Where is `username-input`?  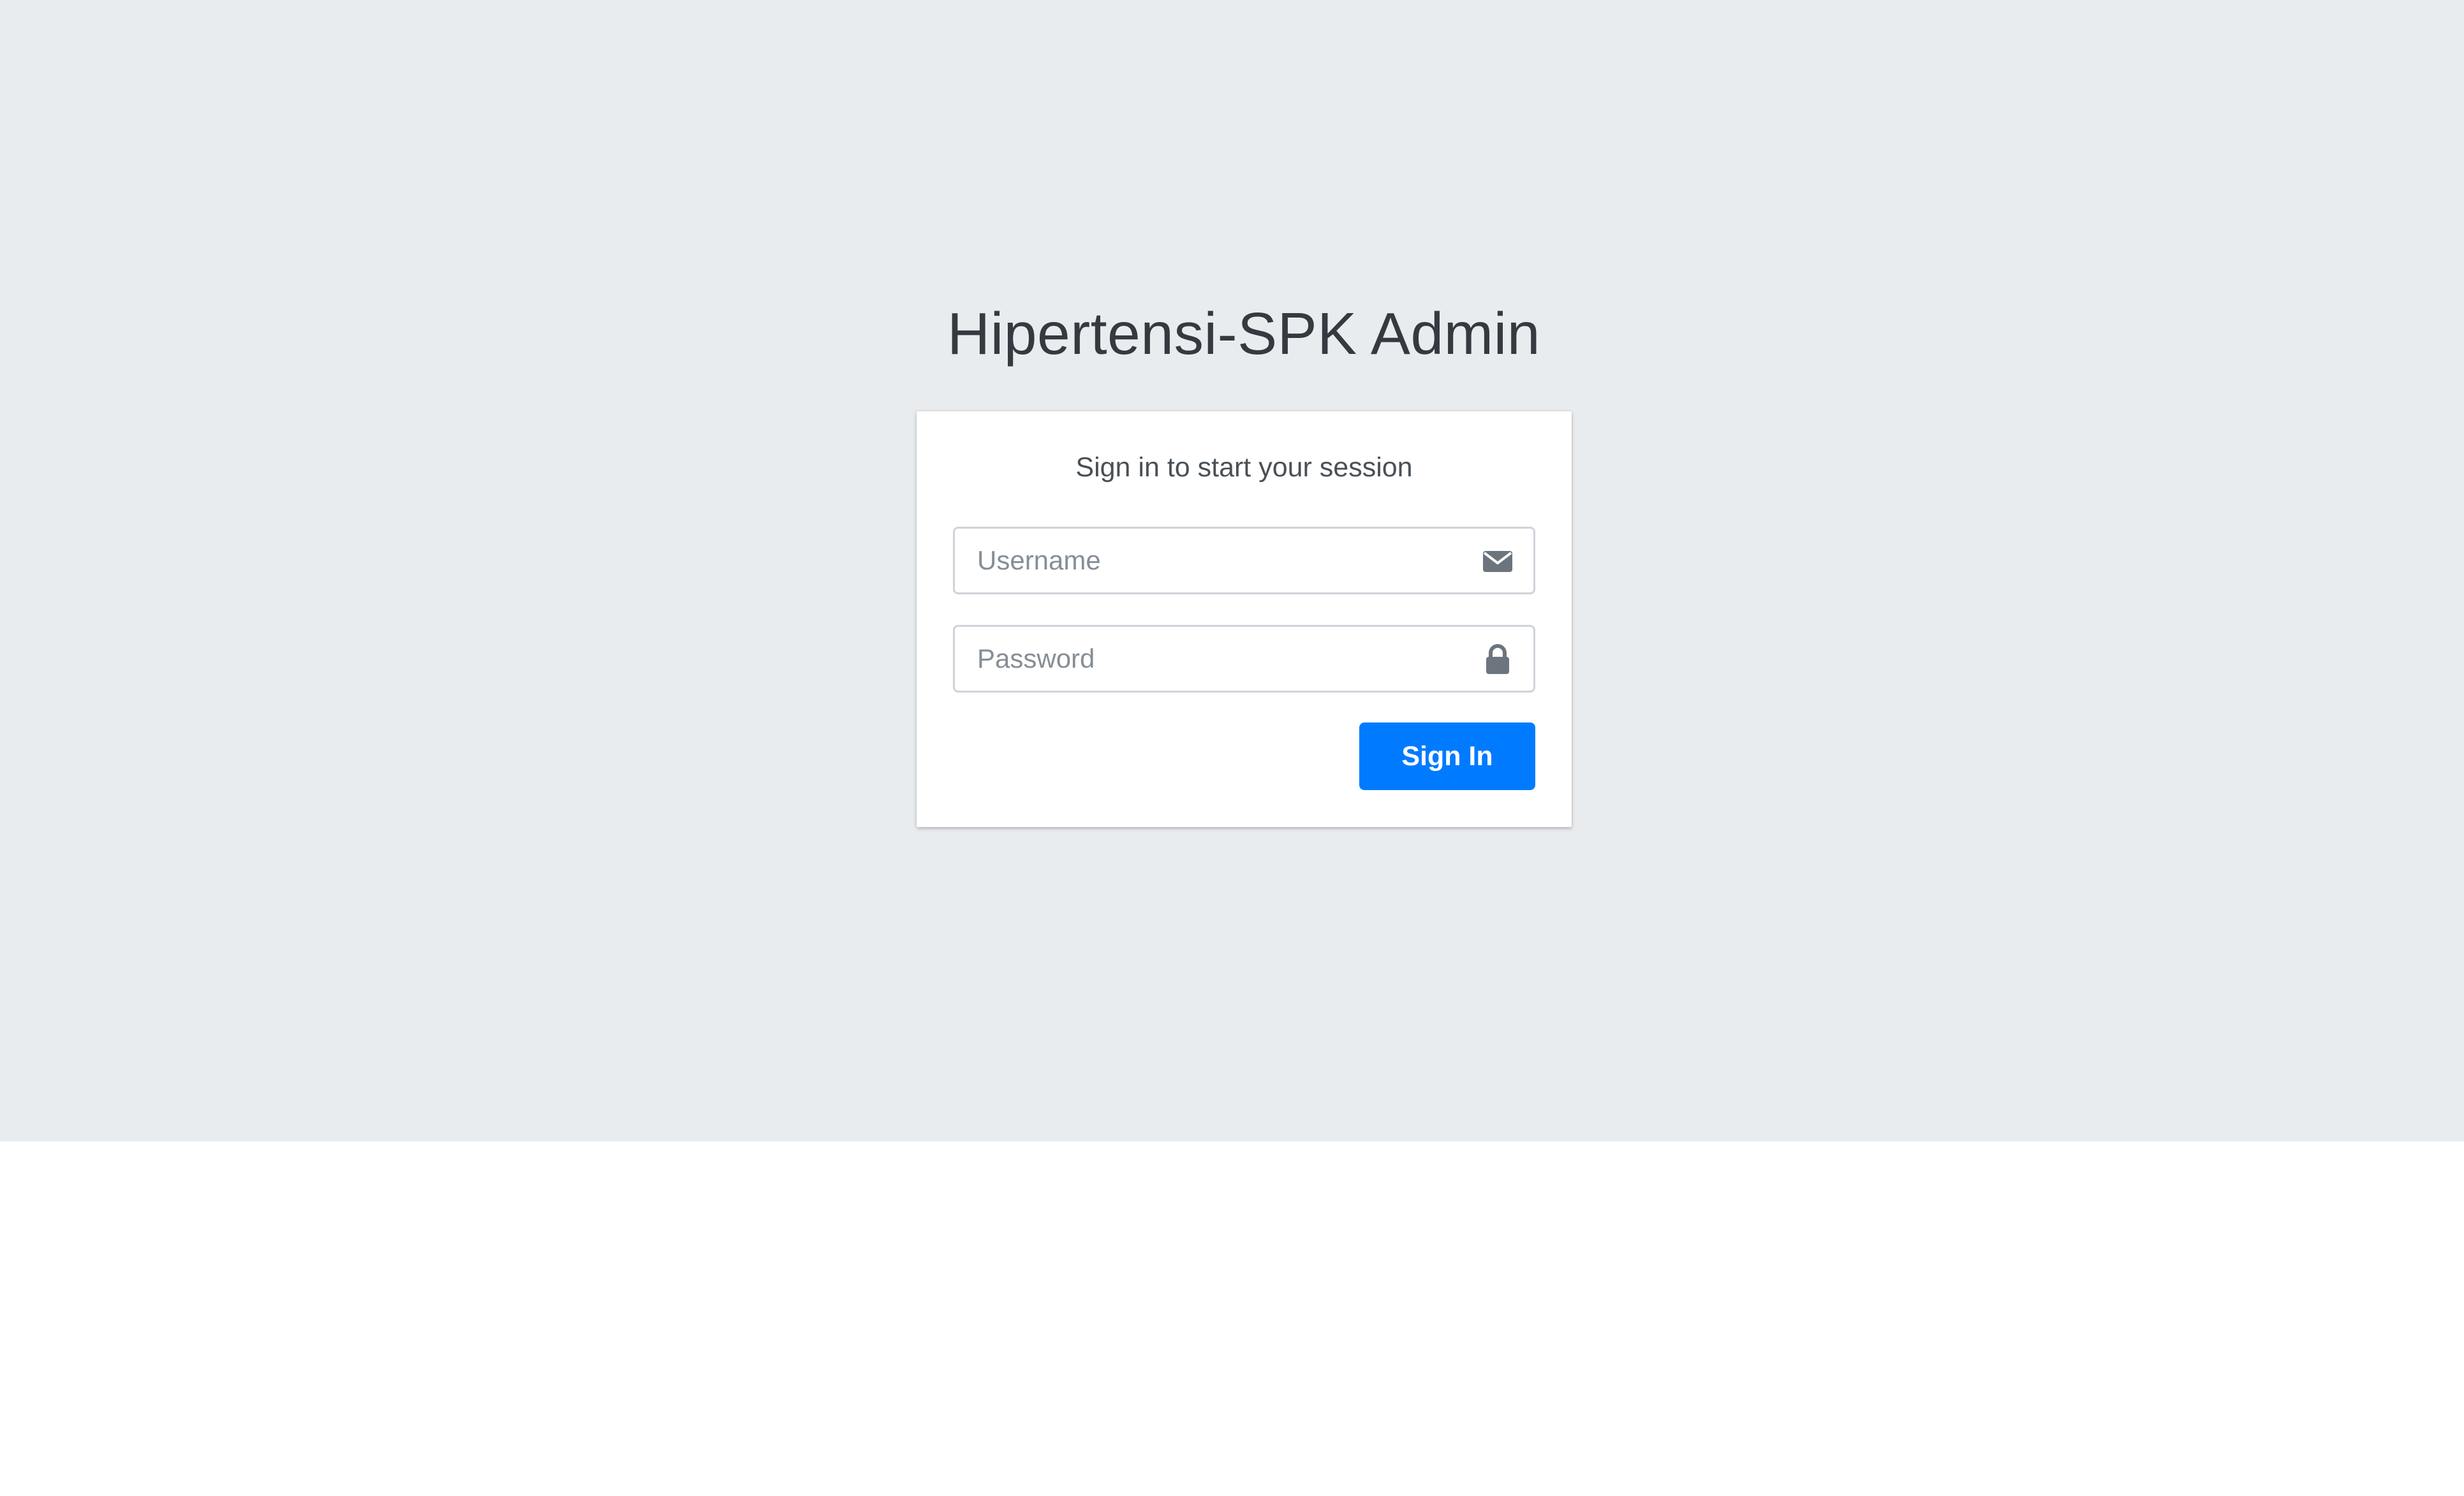 username-input is located at coordinates (1215, 560).